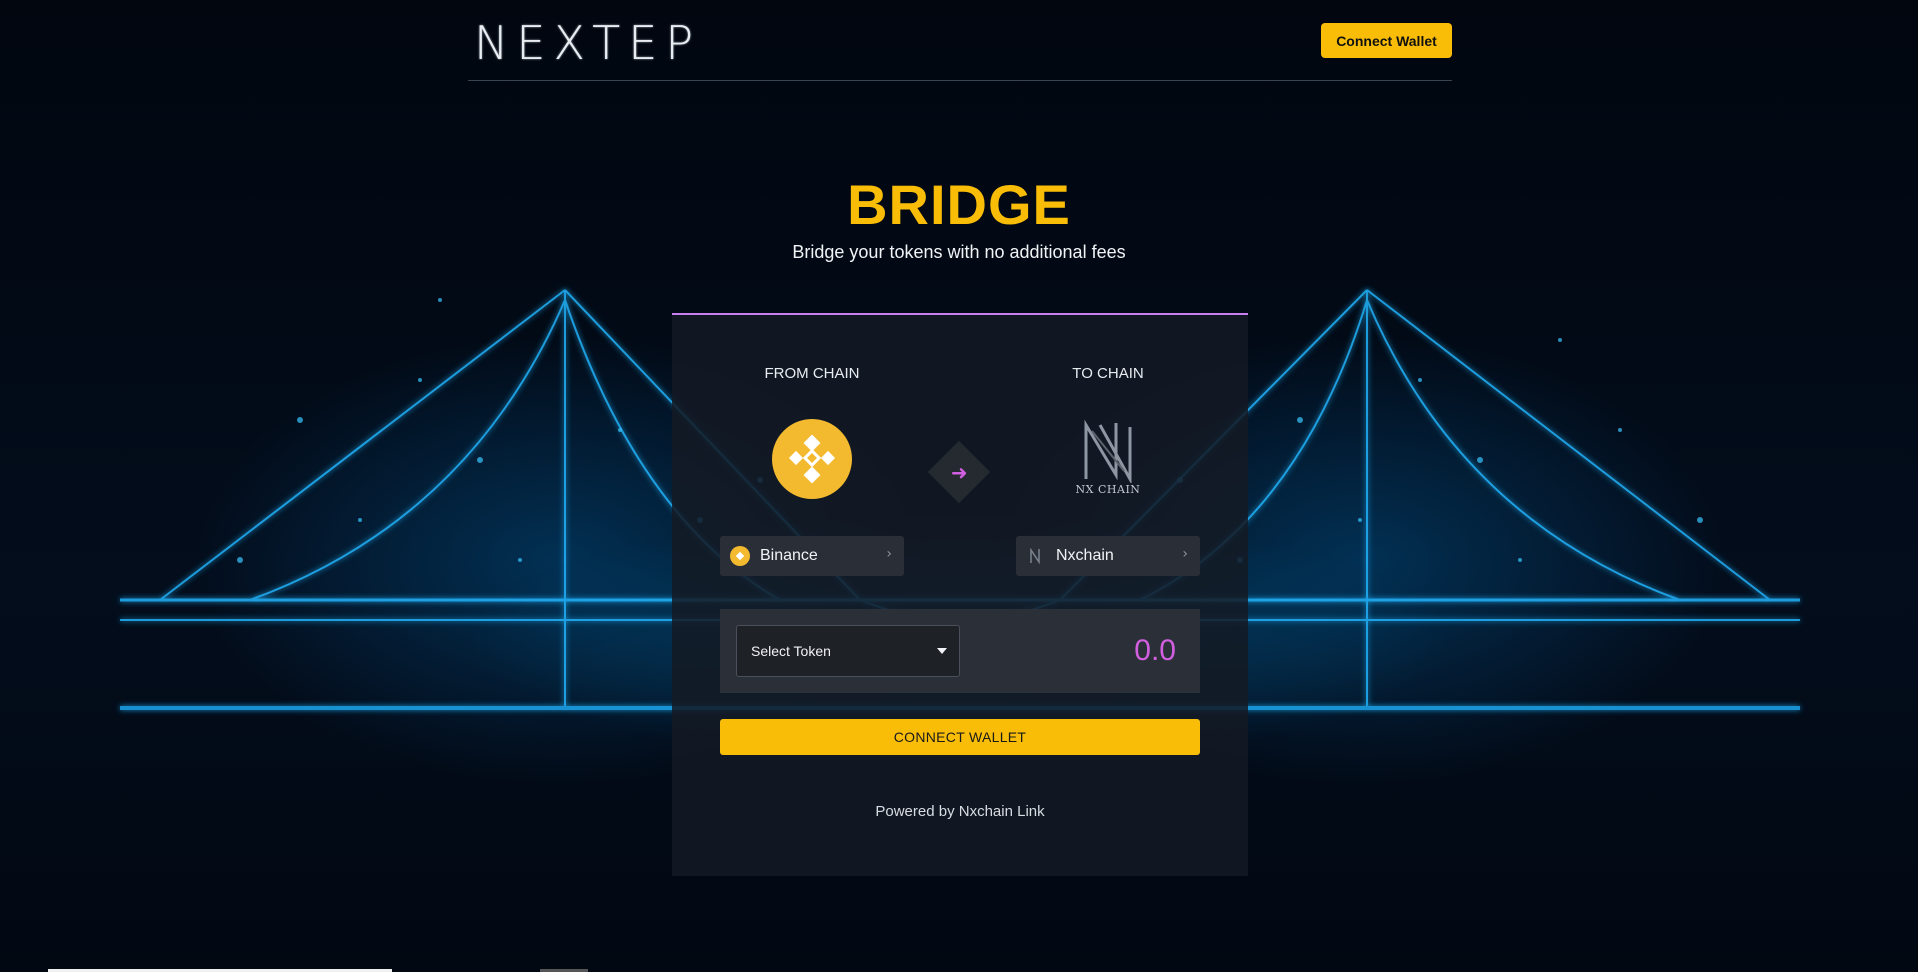  I want to click on select-token-dropdown: Select Token, so click(848, 651).